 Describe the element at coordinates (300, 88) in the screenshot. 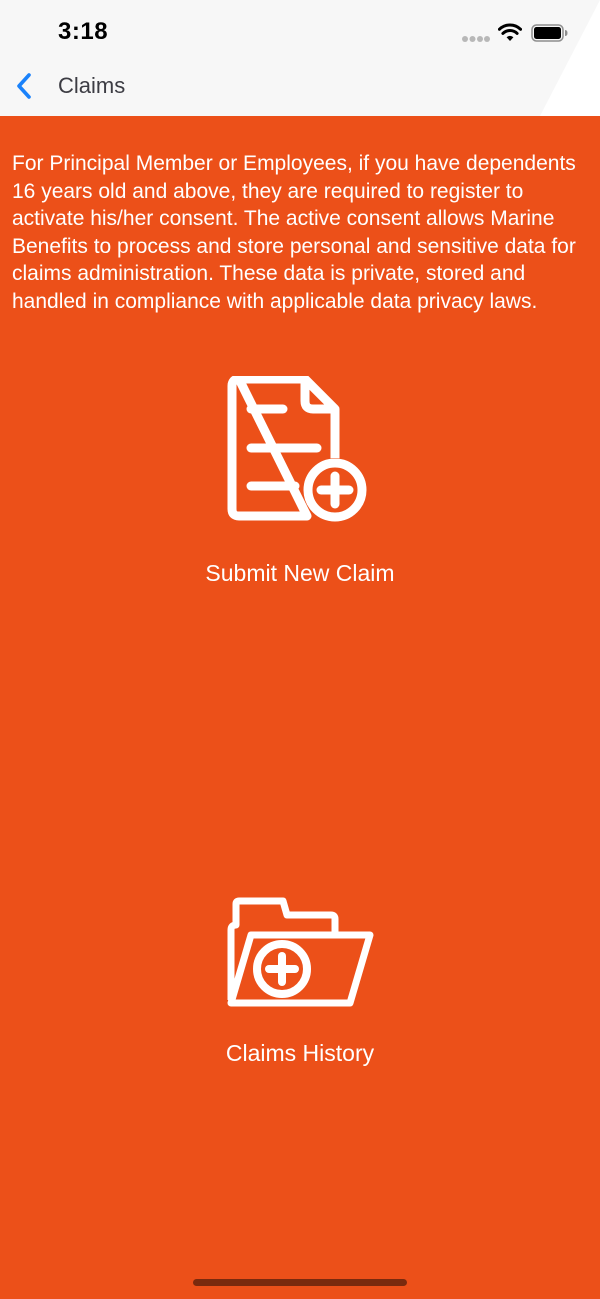

I see `navigation-bar: Claims` at that location.